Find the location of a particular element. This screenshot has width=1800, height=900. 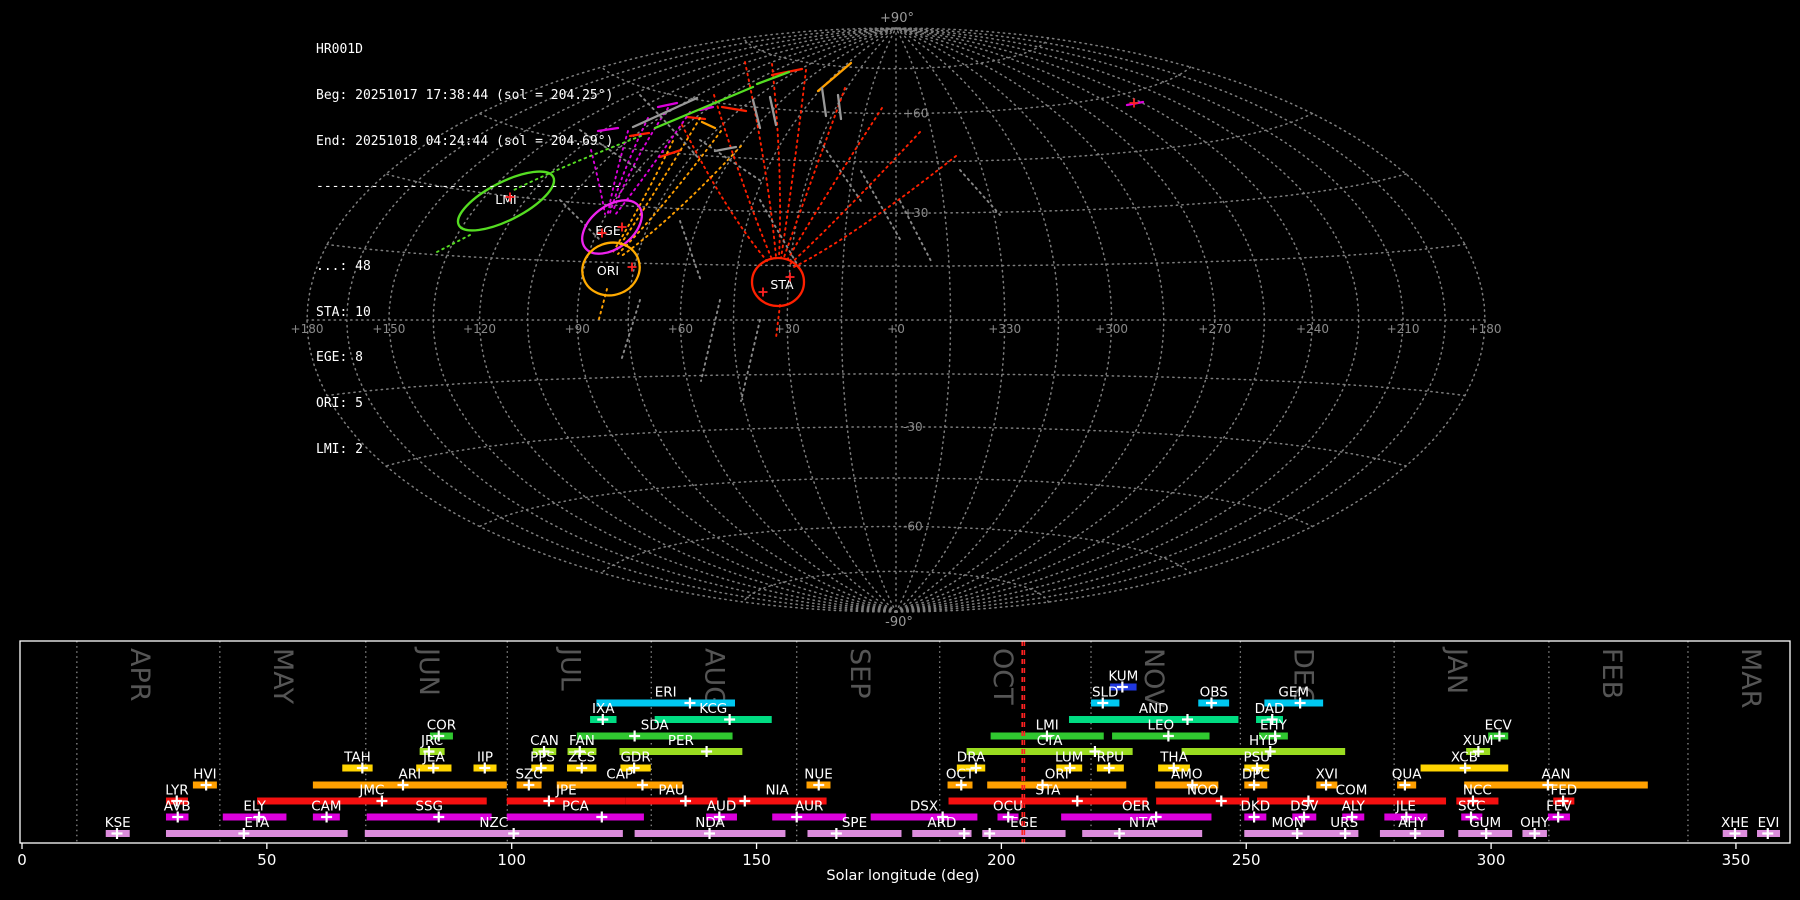

bar-label-eri: ERI is located at coordinates (666, 693).